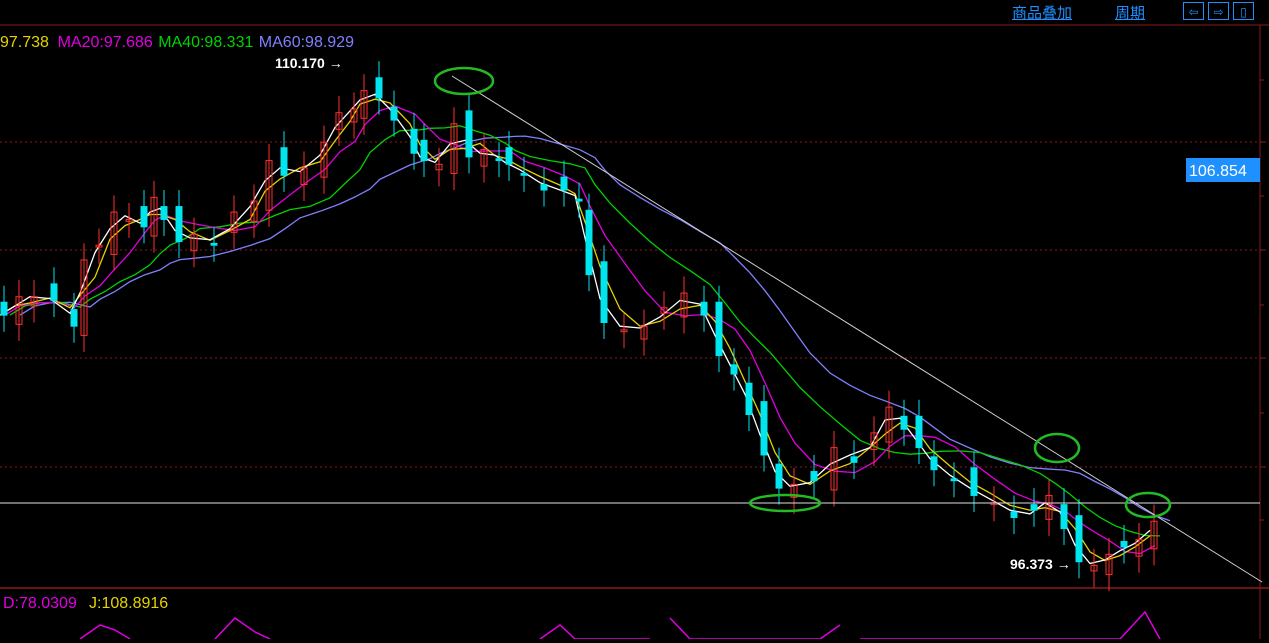 The image size is (1269, 643). I want to click on overlay-link: 商品叠加, so click(1042, 12).